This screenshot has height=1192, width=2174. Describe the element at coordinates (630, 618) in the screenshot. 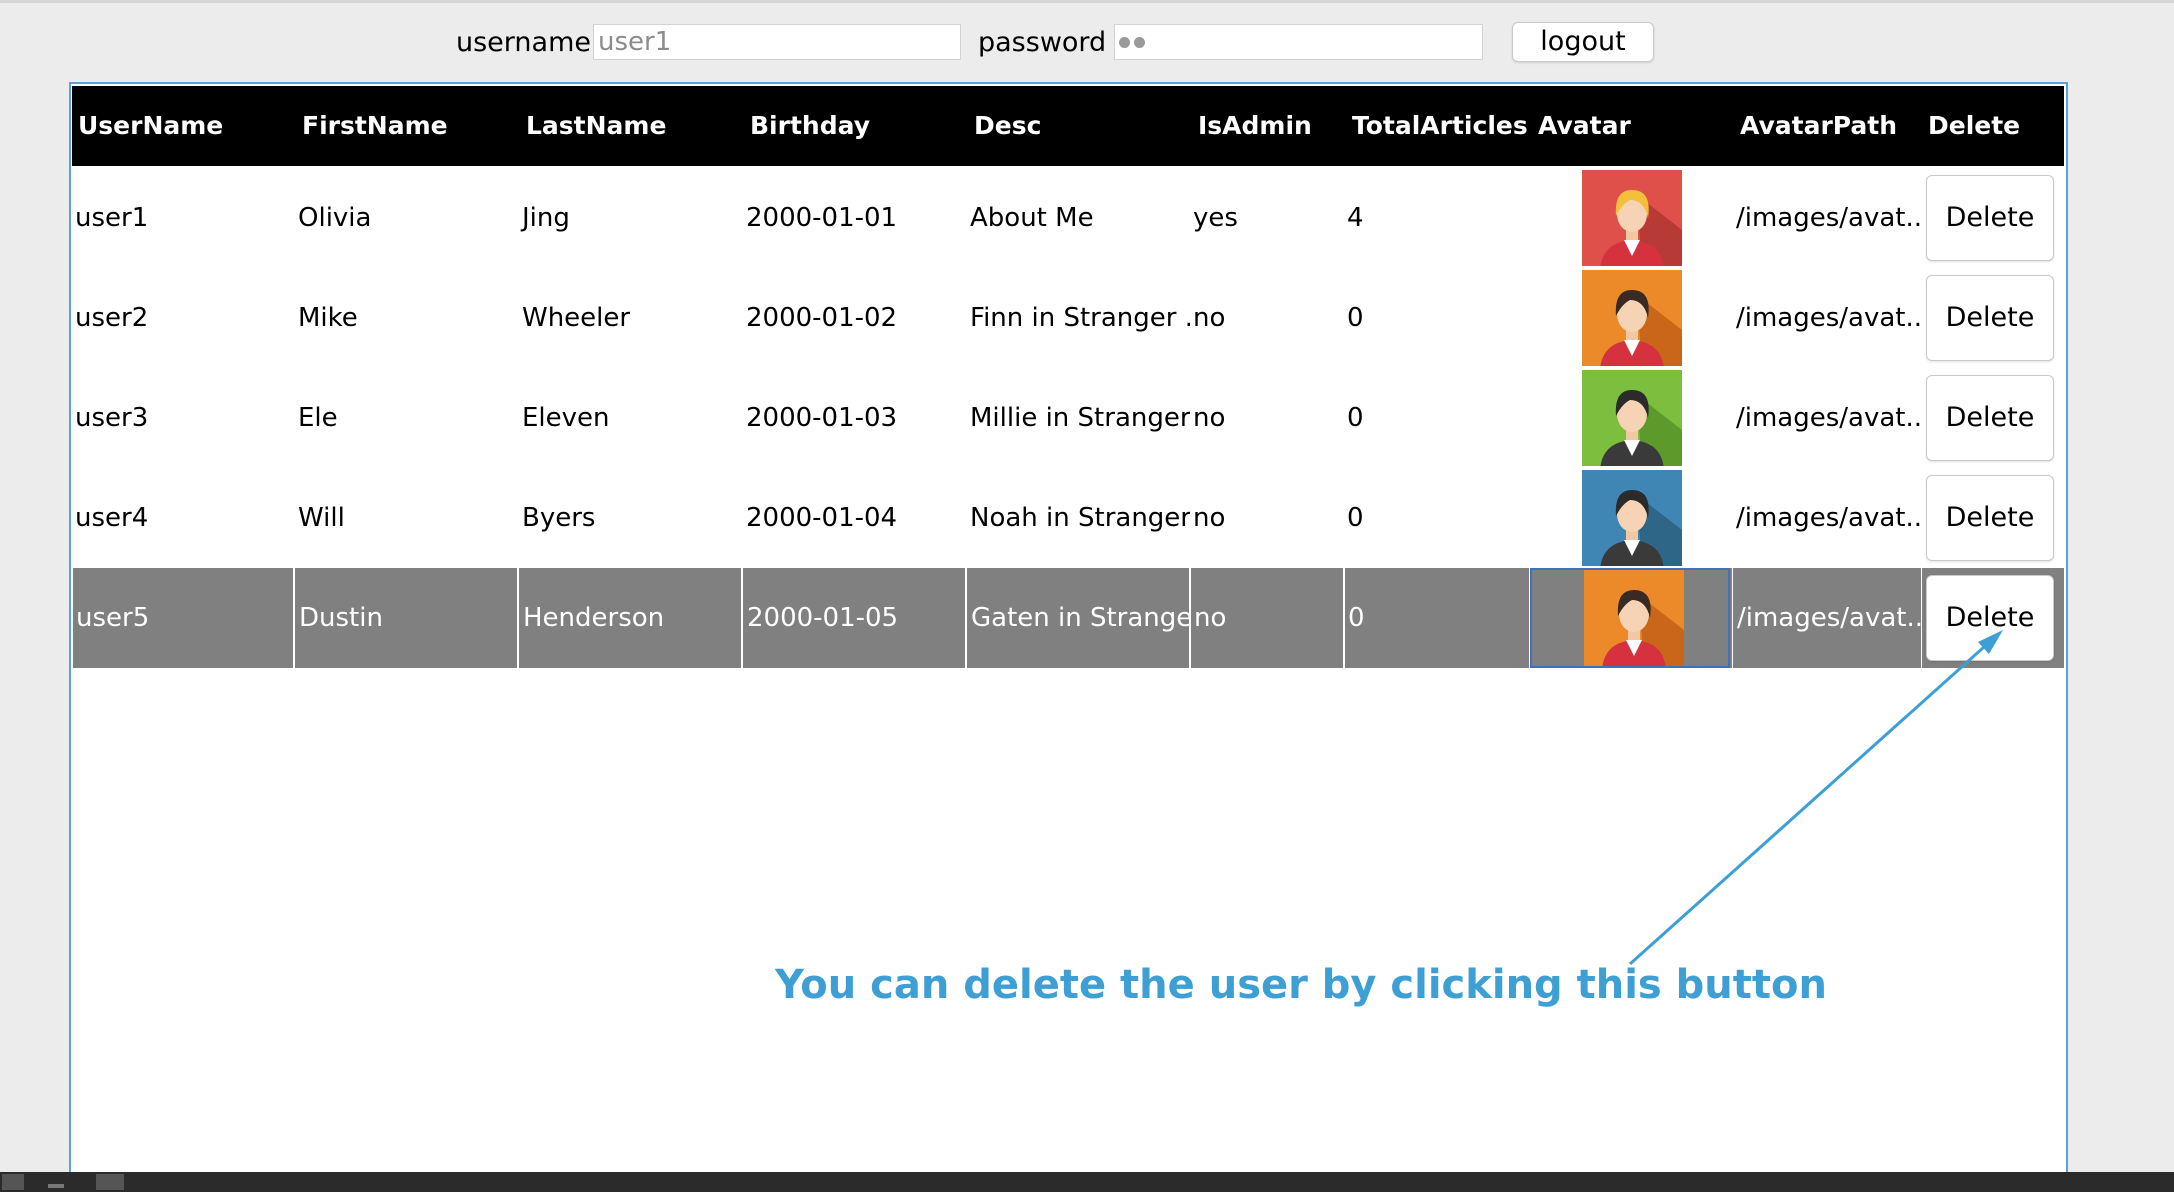

I see `cell-lastname: Henderson` at that location.